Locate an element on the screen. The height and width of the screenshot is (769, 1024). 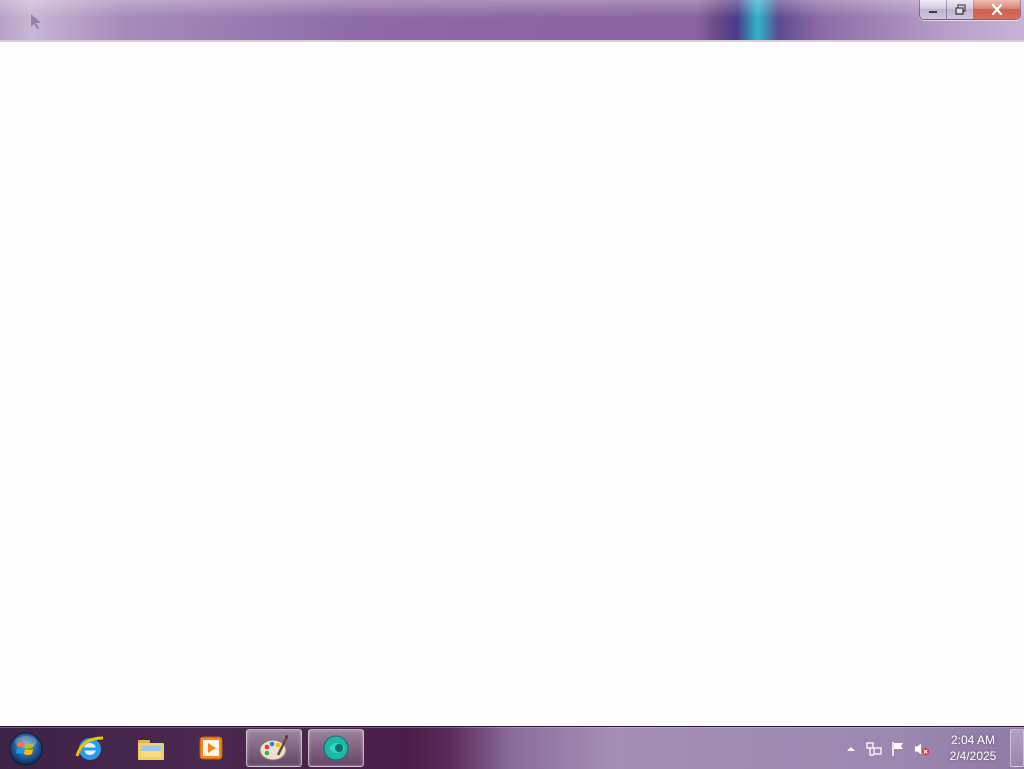
action-center-tray-button is located at coordinates (898, 749).